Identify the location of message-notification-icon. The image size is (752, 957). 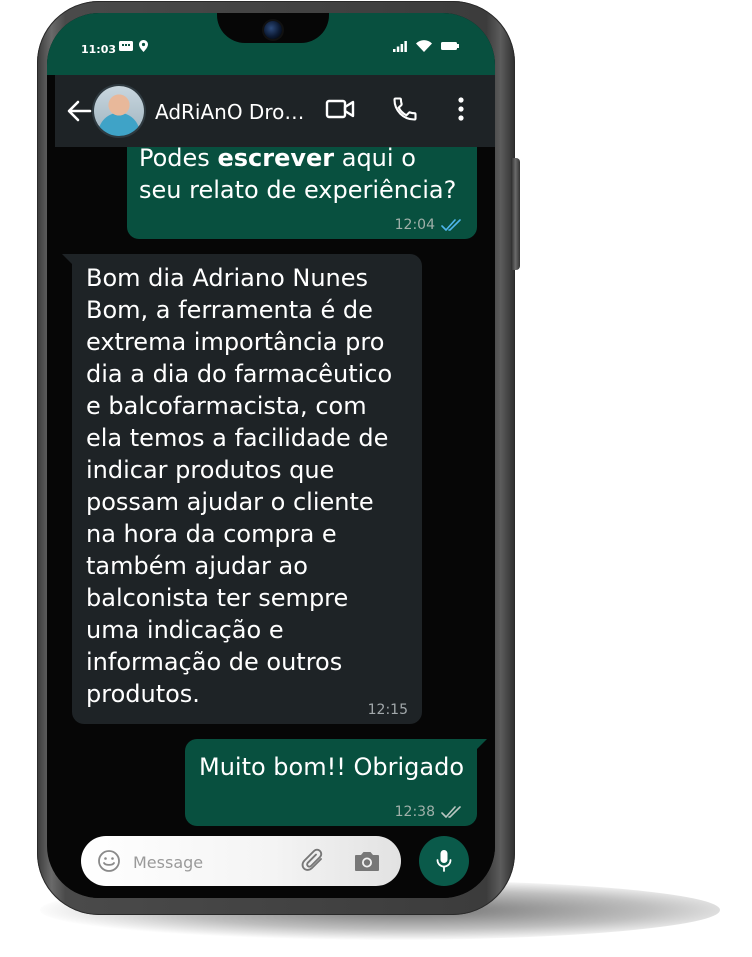
(126, 46).